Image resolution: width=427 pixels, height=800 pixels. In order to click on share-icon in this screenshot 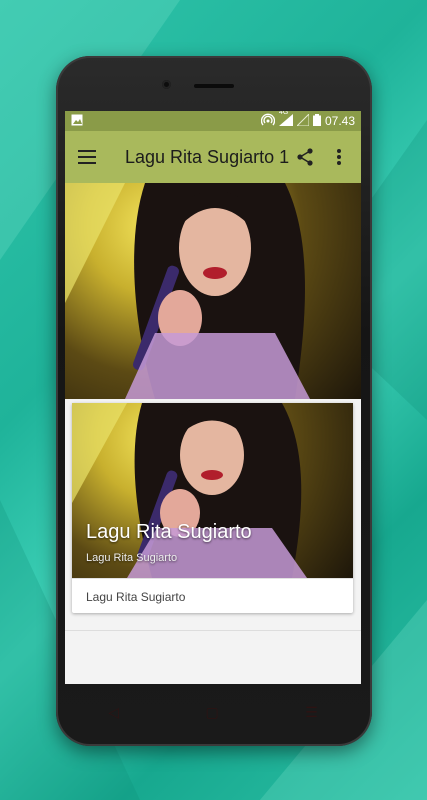, I will do `click(305, 157)`.